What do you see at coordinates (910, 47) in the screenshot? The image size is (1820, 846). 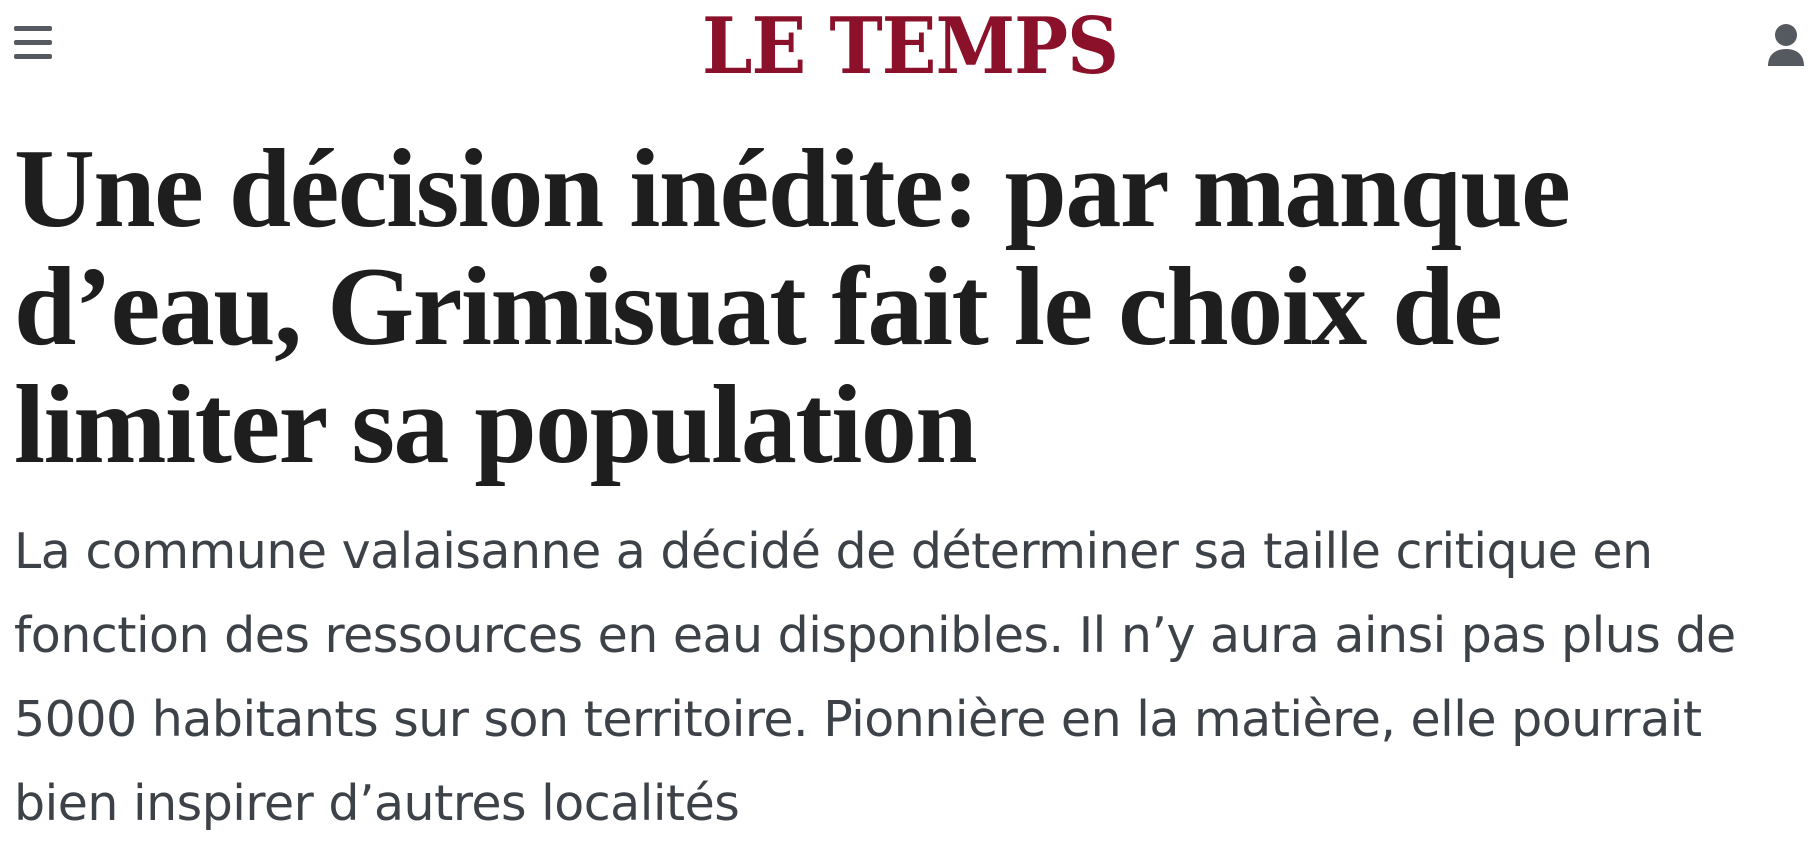 I see `site-logo: LE TEMPS` at bounding box center [910, 47].